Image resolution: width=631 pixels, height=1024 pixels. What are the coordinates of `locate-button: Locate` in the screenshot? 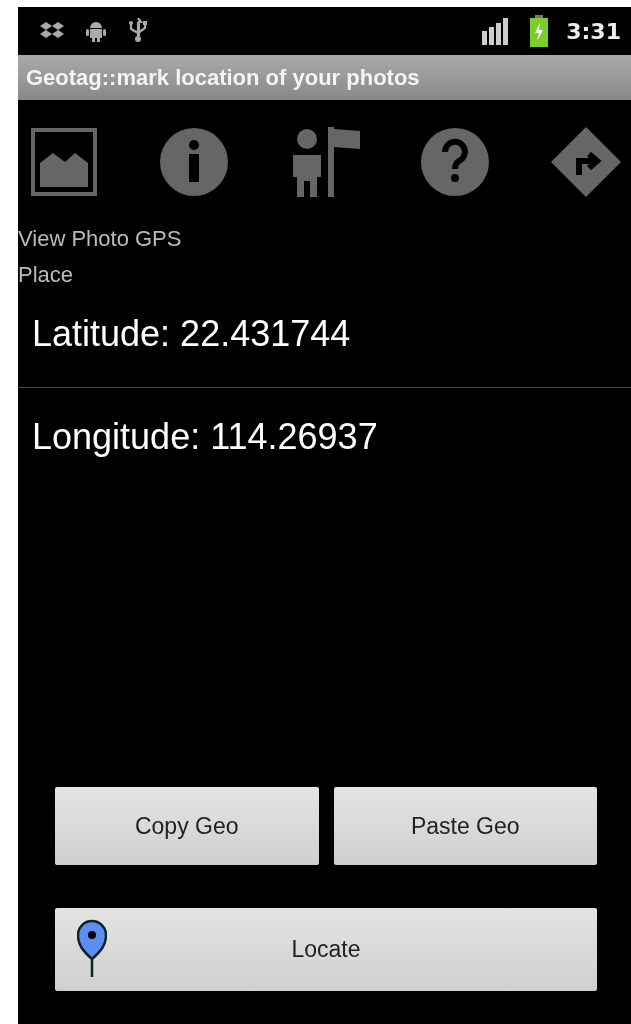 It's located at (326, 949).